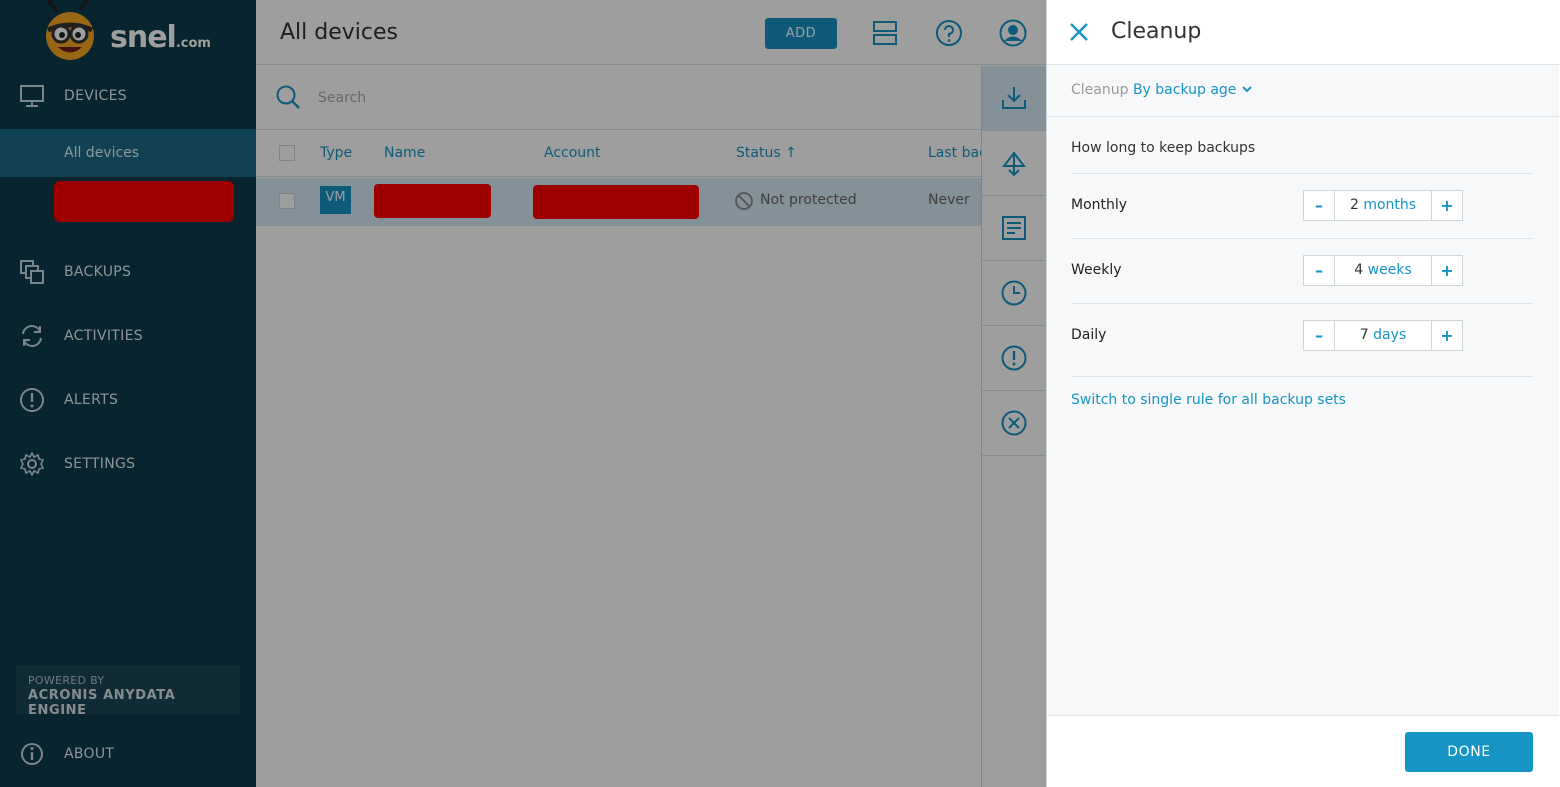 This screenshot has height=787, width=1560. What do you see at coordinates (758, 153) in the screenshot?
I see `column-header-status-label: Status` at bounding box center [758, 153].